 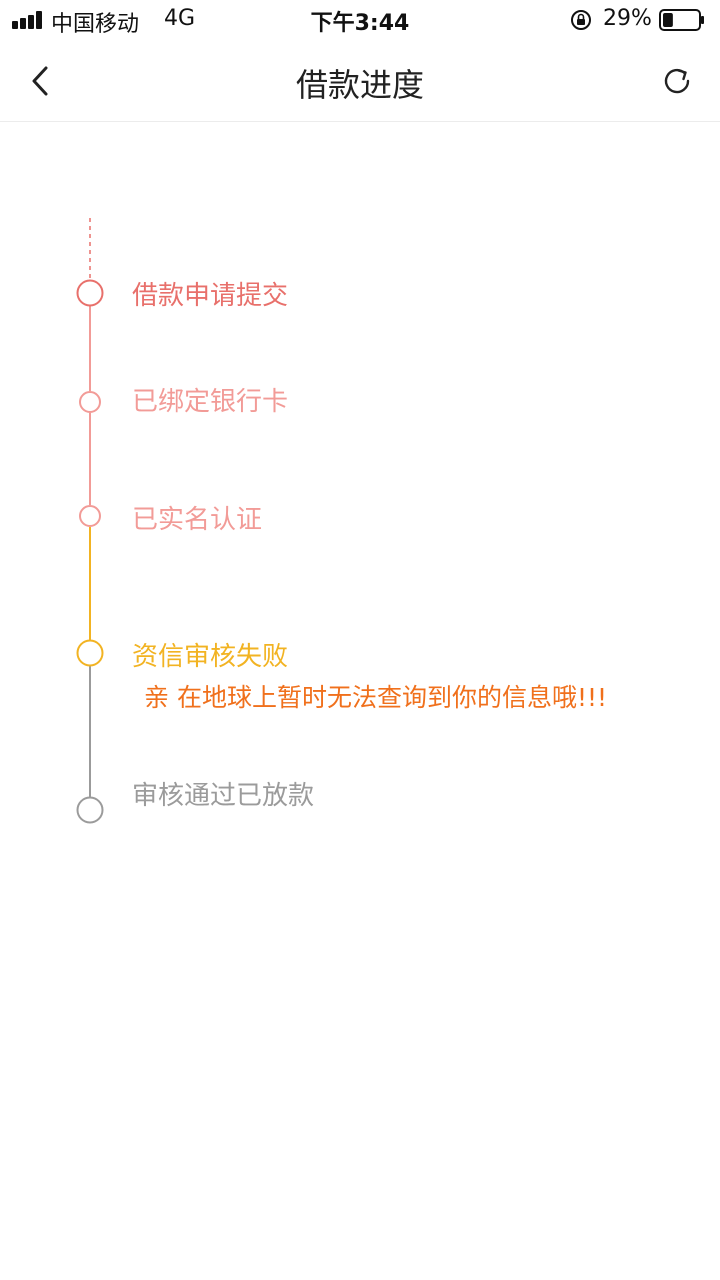 I want to click on step-node-submitted, so click(x=90, y=293).